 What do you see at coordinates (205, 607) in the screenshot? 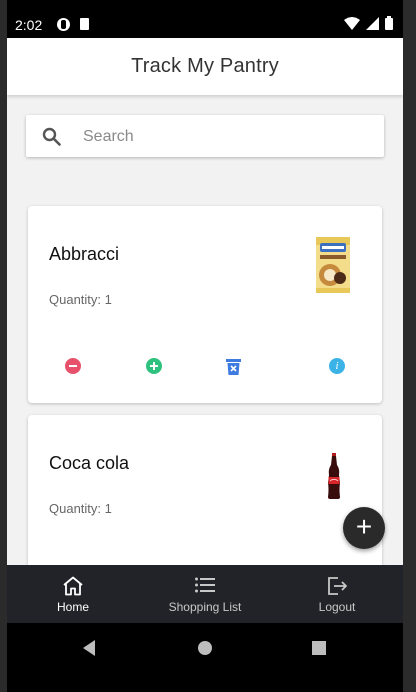
I see `nav-label-shopping-list: Shopping List` at bounding box center [205, 607].